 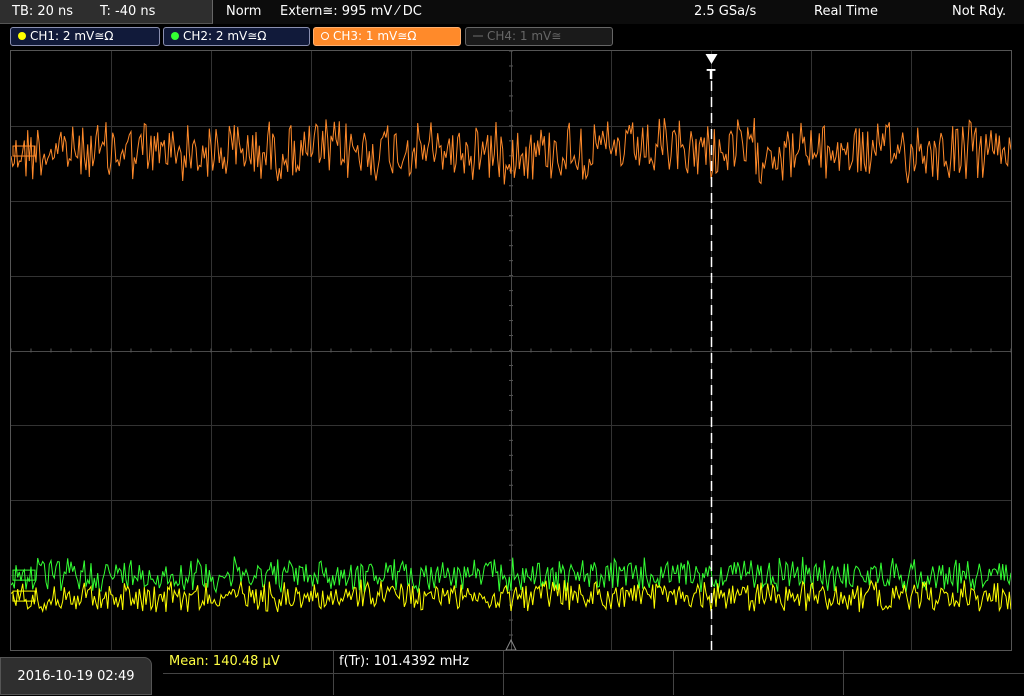 I want to click on trigger-arrow-icon, so click(x=711, y=59).